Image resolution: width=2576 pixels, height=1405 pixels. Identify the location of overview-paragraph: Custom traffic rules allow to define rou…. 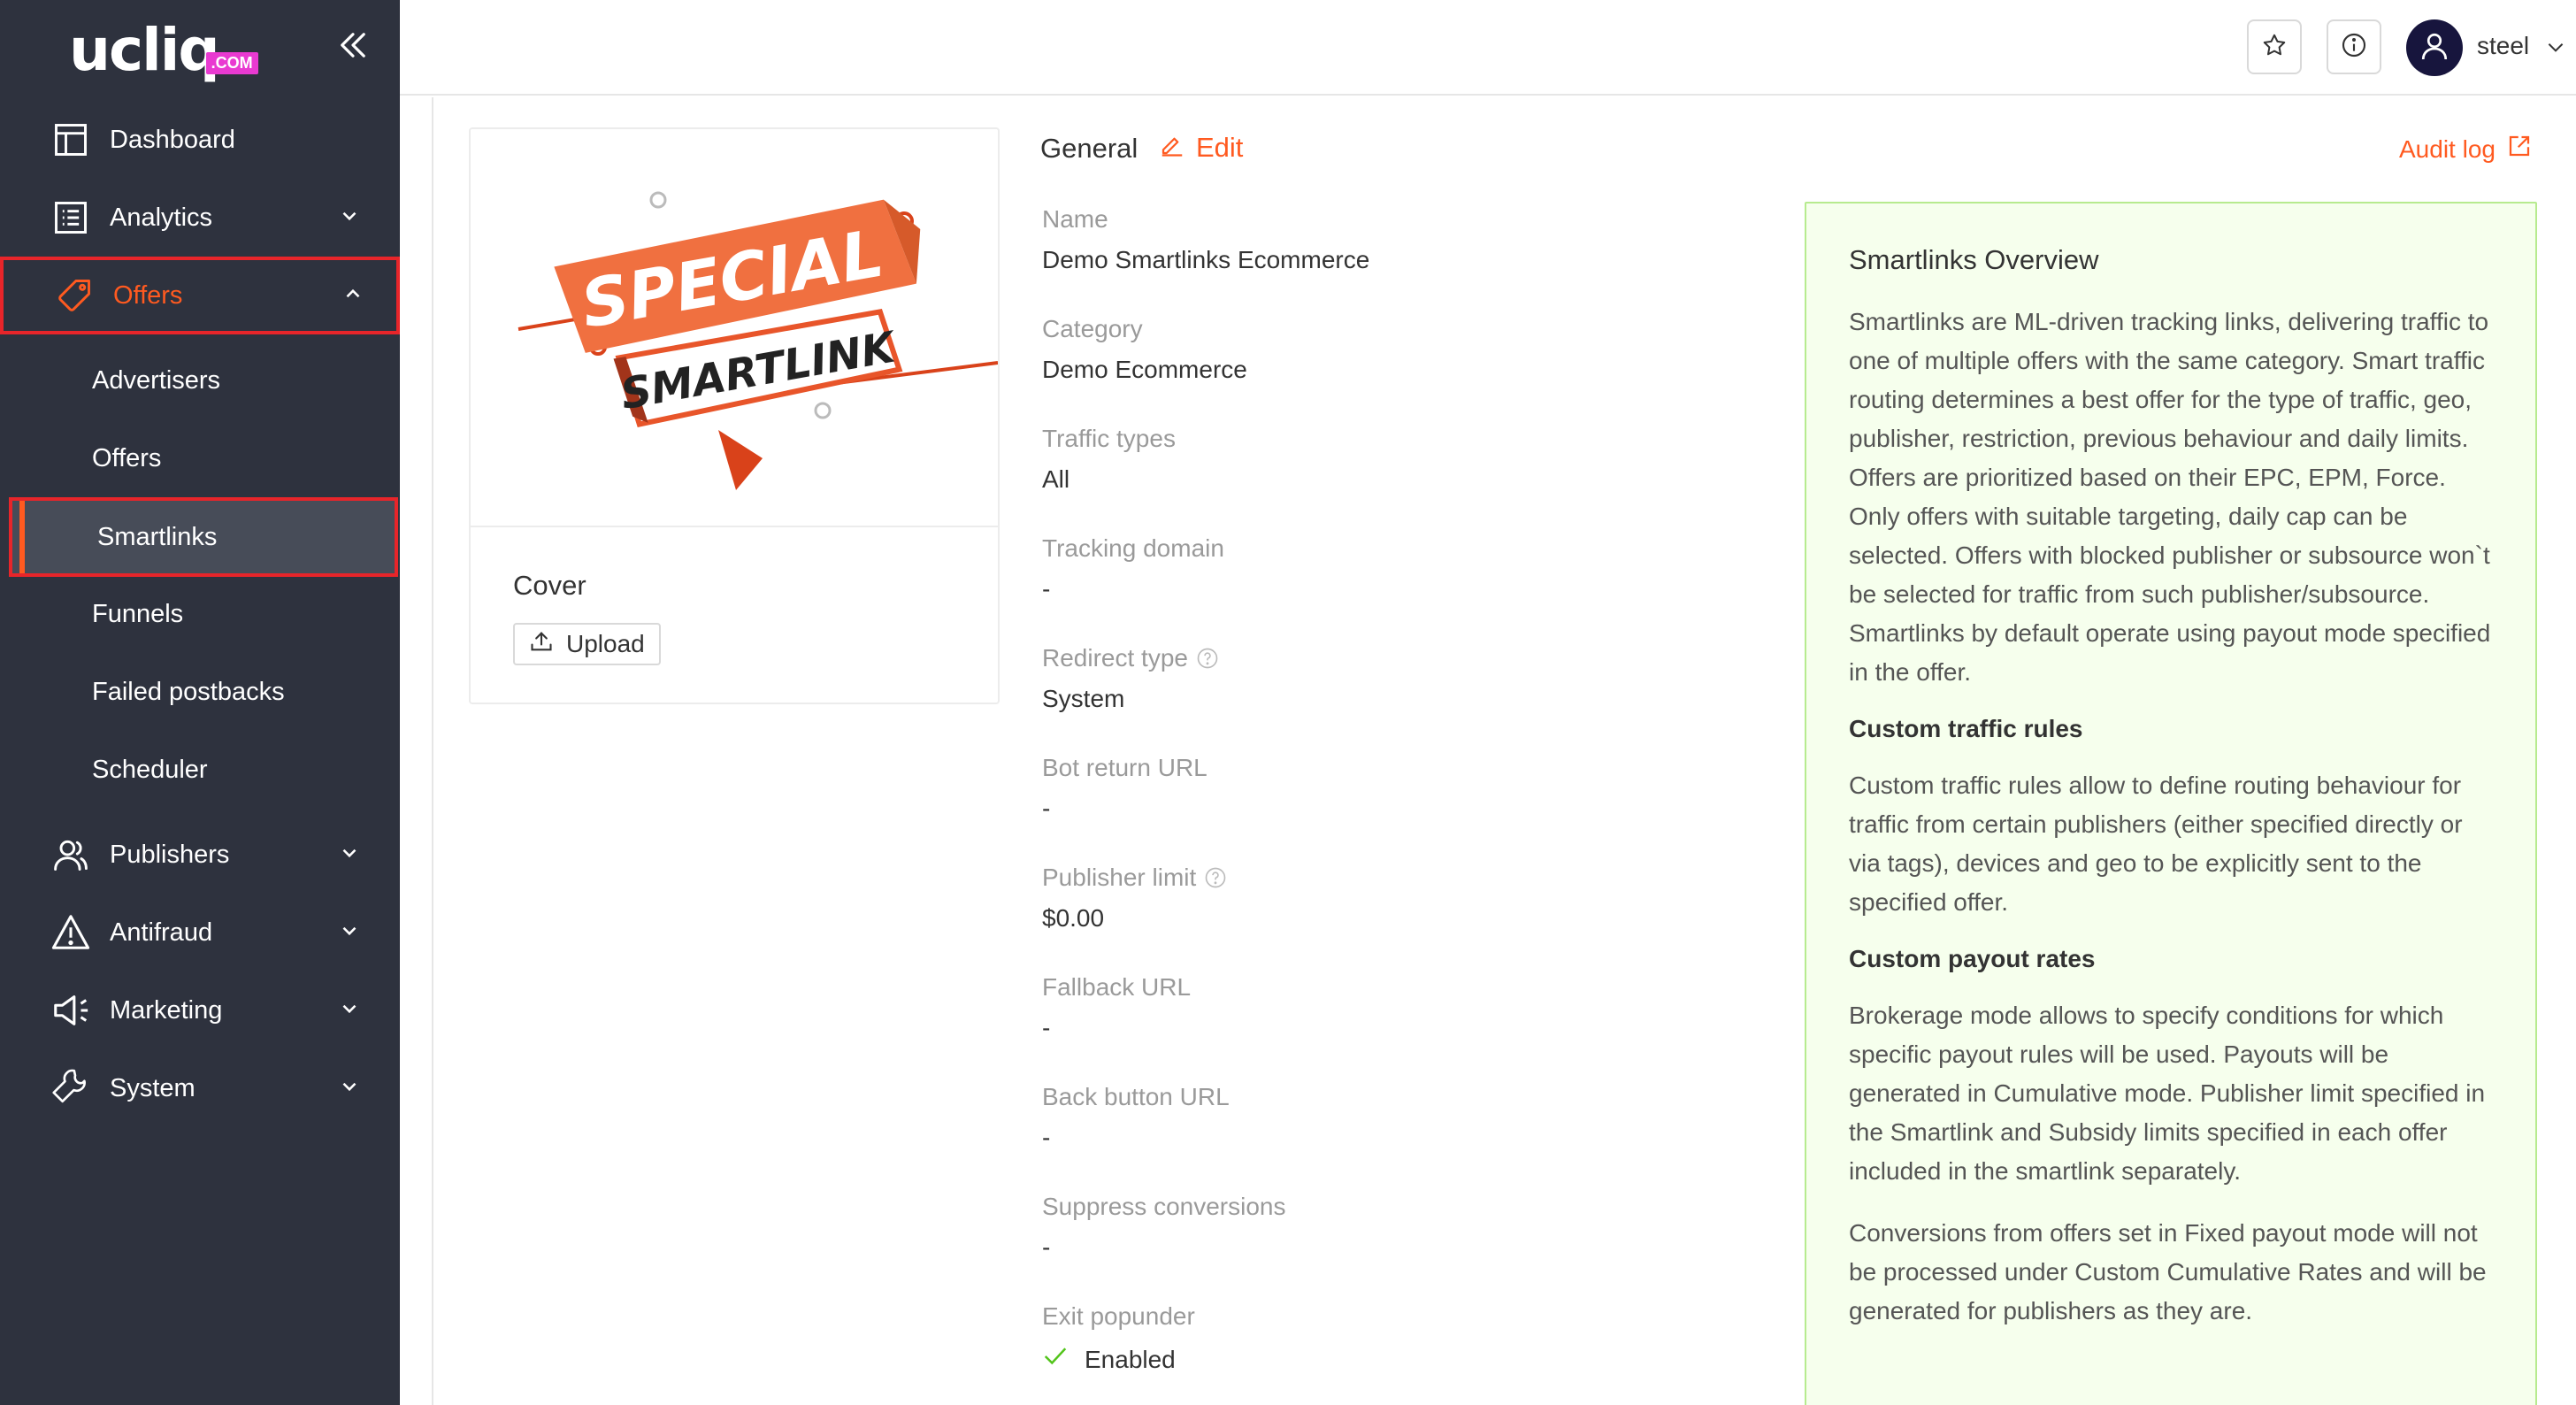
(2156, 844).